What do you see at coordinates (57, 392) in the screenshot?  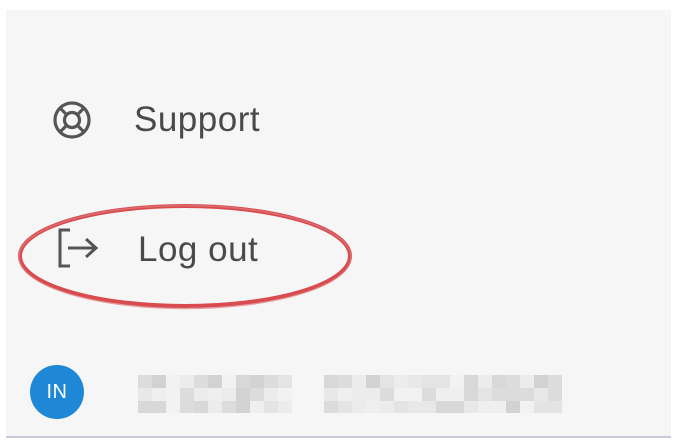 I see `avatar: IN` at bounding box center [57, 392].